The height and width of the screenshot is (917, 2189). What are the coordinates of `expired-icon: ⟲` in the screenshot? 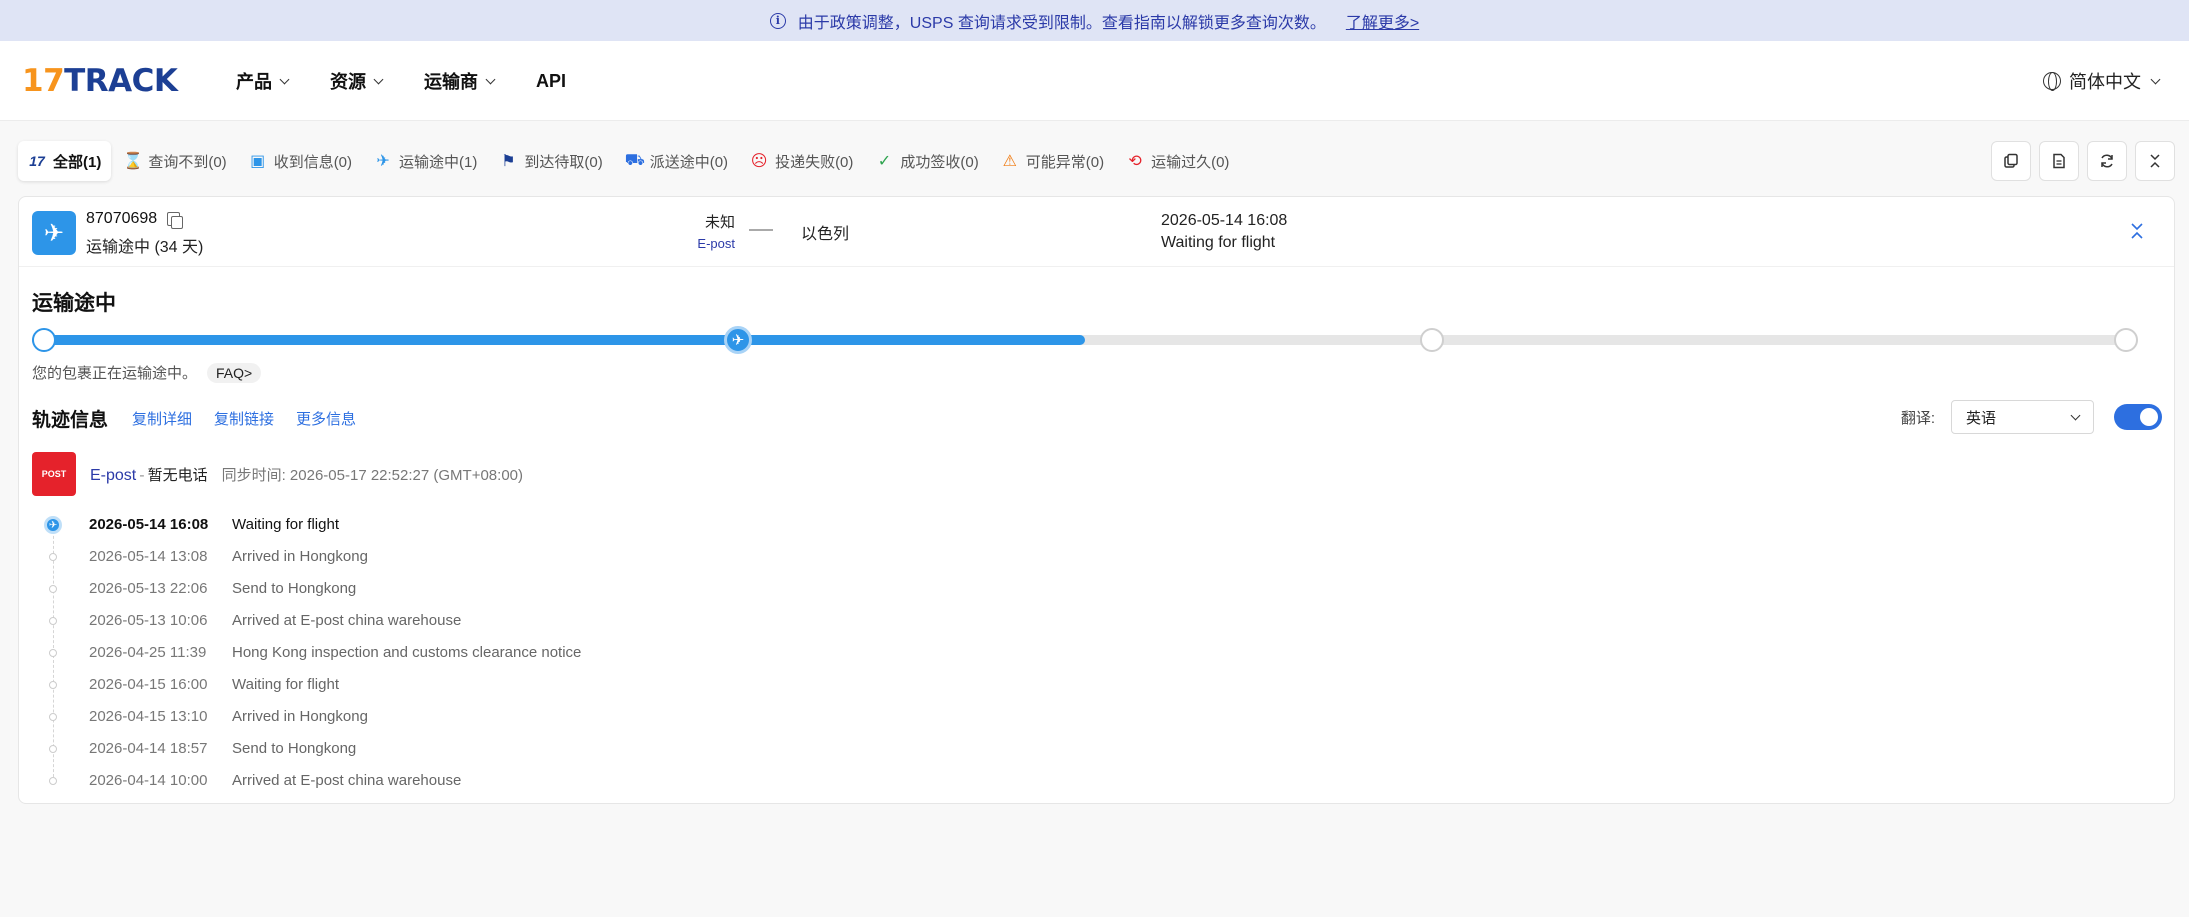 It's located at (1135, 161).